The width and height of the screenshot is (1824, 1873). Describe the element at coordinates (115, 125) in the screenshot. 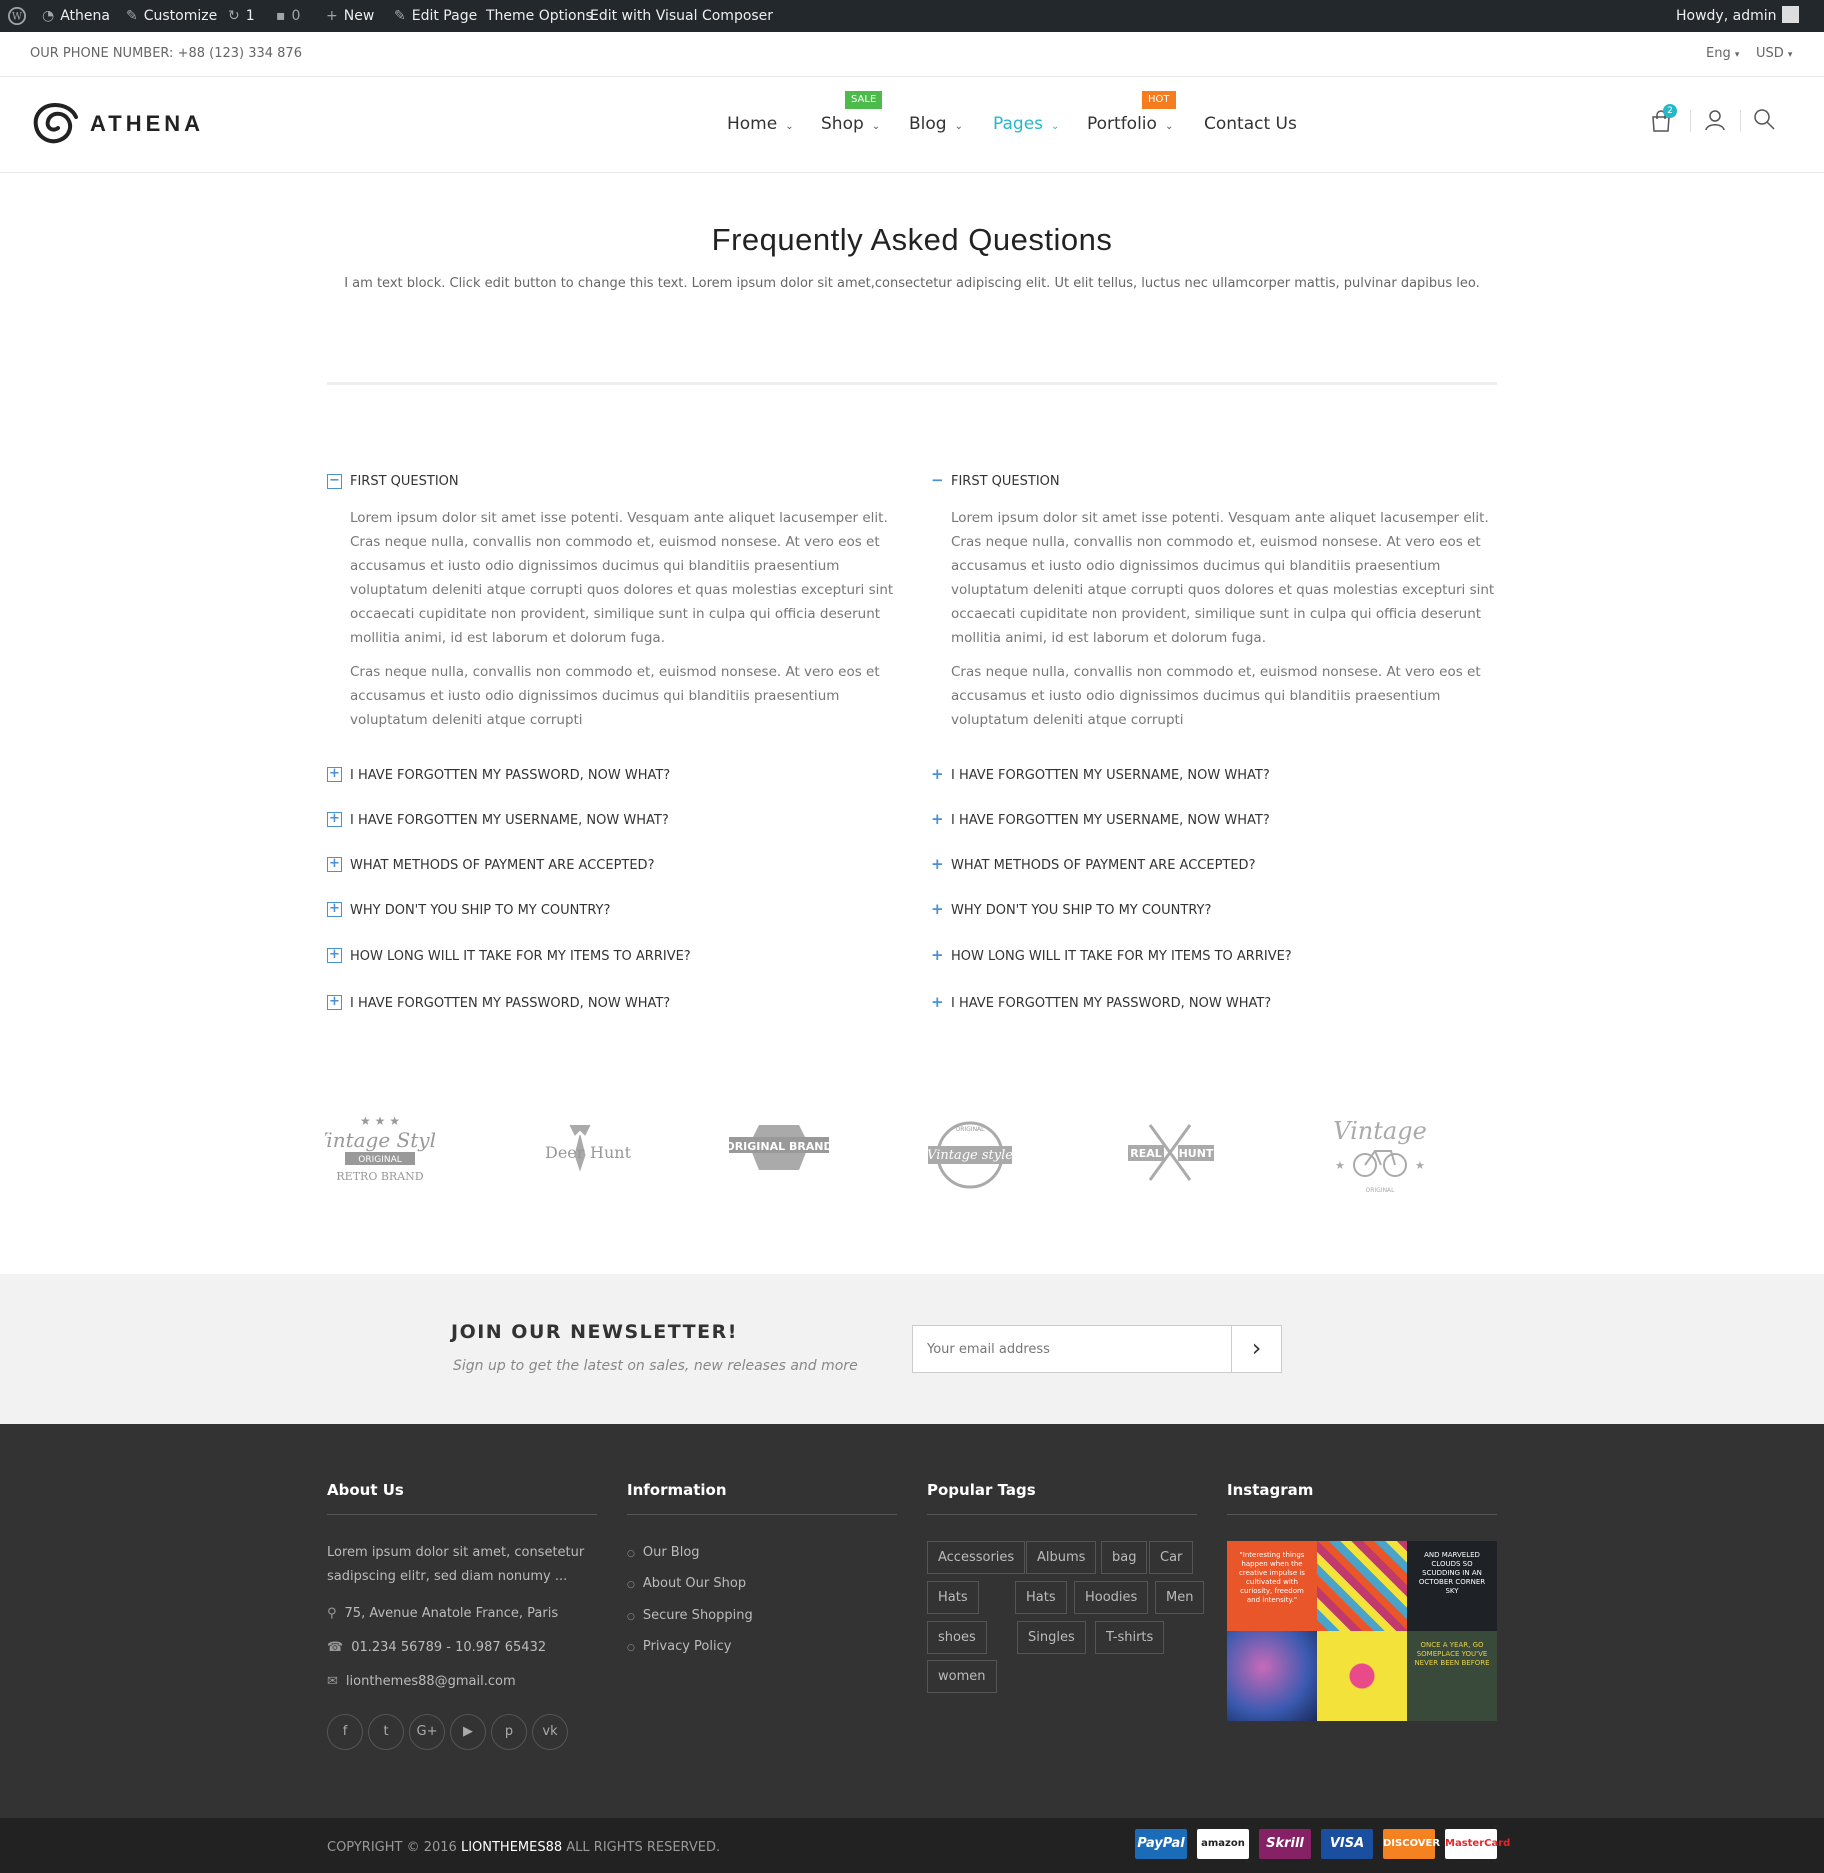

I see `logo: ATHENA` at that location.